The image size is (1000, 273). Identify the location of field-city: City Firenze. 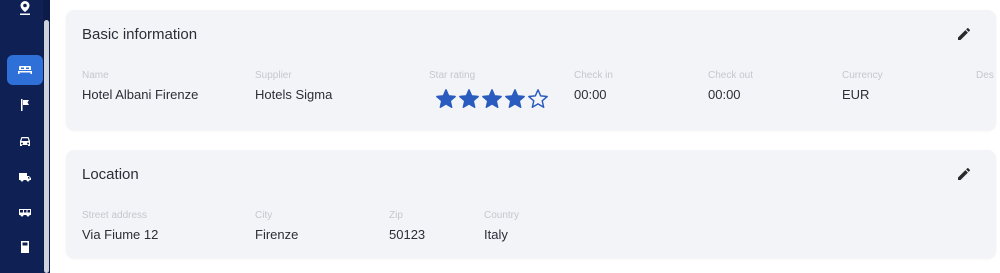
(276, 226).